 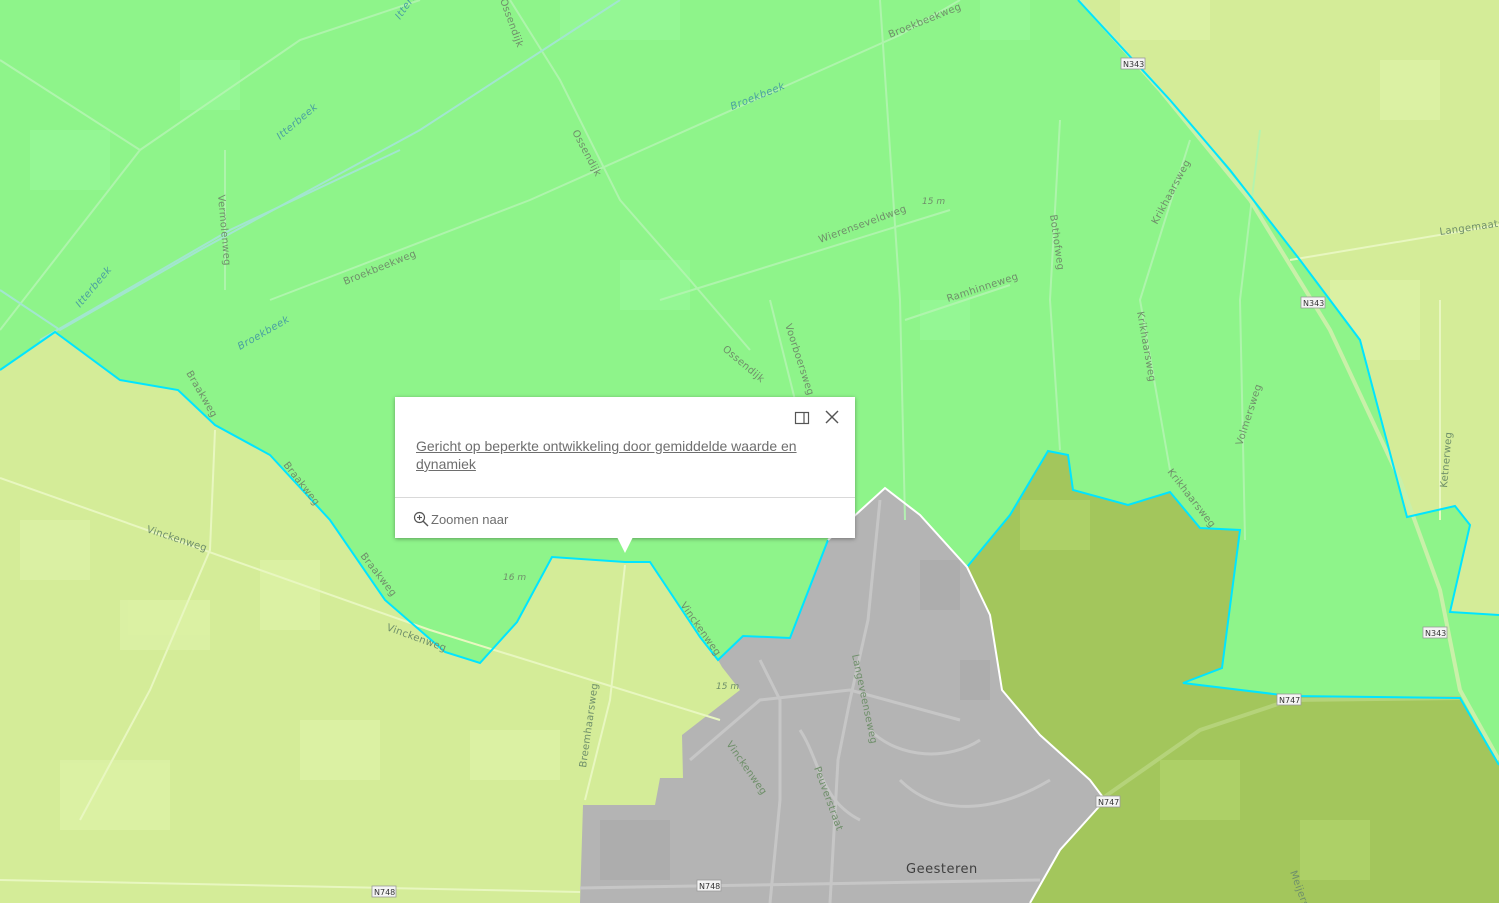 I want to click on shield-n343-c: N343, so click(x=1435, y=632).